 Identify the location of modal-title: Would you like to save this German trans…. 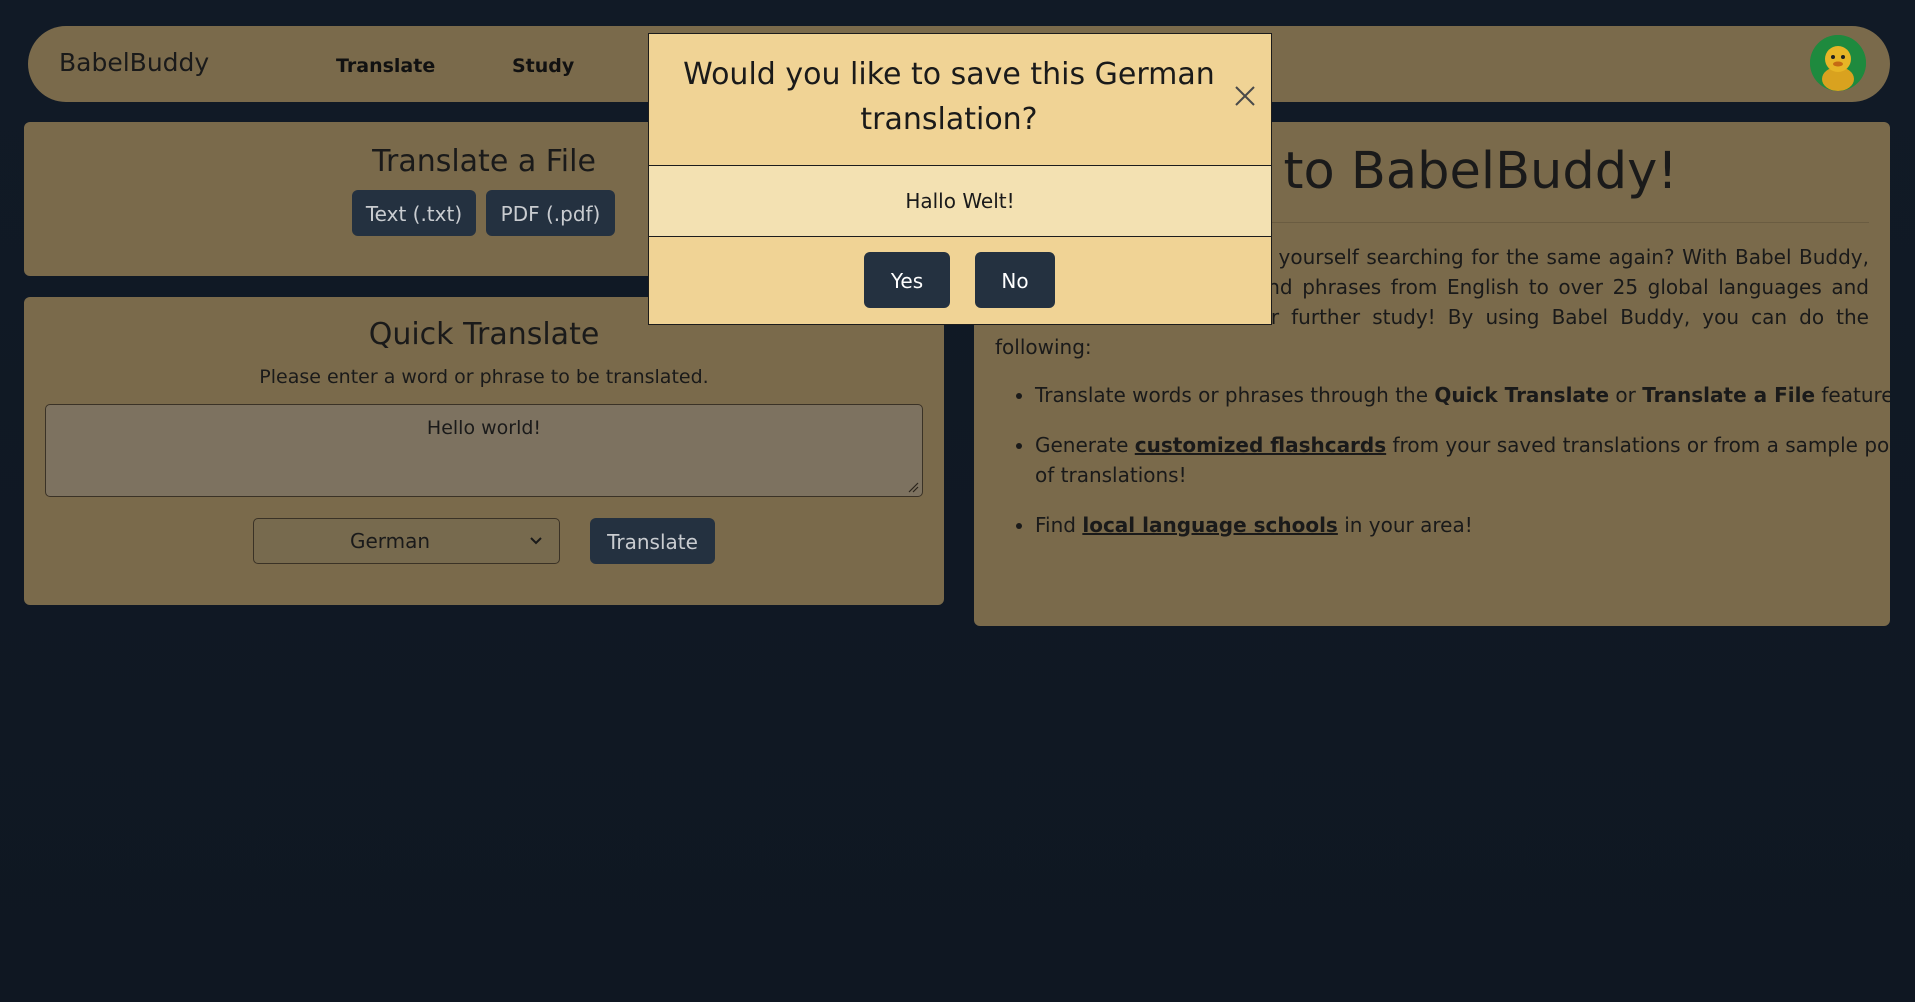
(949, 97).